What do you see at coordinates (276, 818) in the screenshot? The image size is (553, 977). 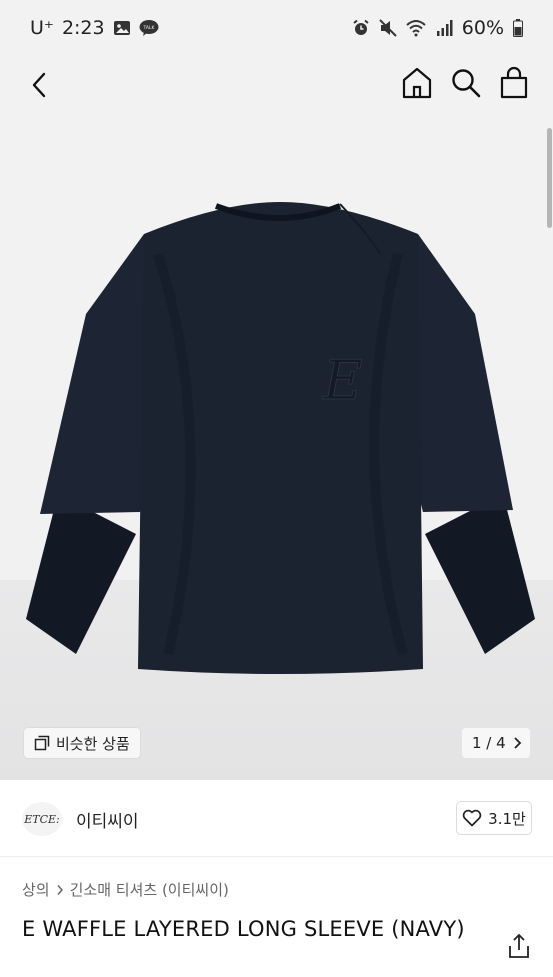 I see `brand-row: ETCE: 이티씨이 3.1만` at bounding box center [276, 818].